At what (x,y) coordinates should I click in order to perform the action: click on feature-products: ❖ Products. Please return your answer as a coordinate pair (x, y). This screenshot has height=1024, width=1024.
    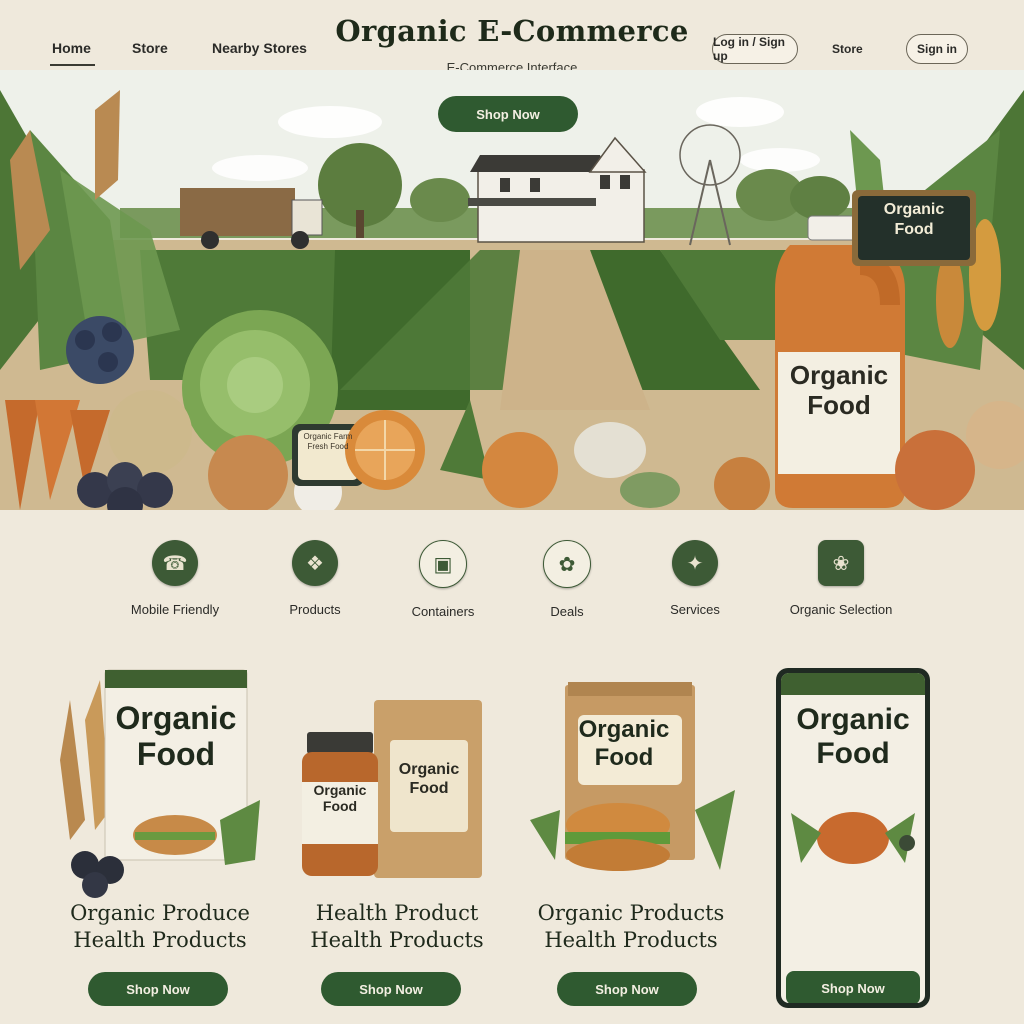
    Looking at the image, I should click on (315, 578).